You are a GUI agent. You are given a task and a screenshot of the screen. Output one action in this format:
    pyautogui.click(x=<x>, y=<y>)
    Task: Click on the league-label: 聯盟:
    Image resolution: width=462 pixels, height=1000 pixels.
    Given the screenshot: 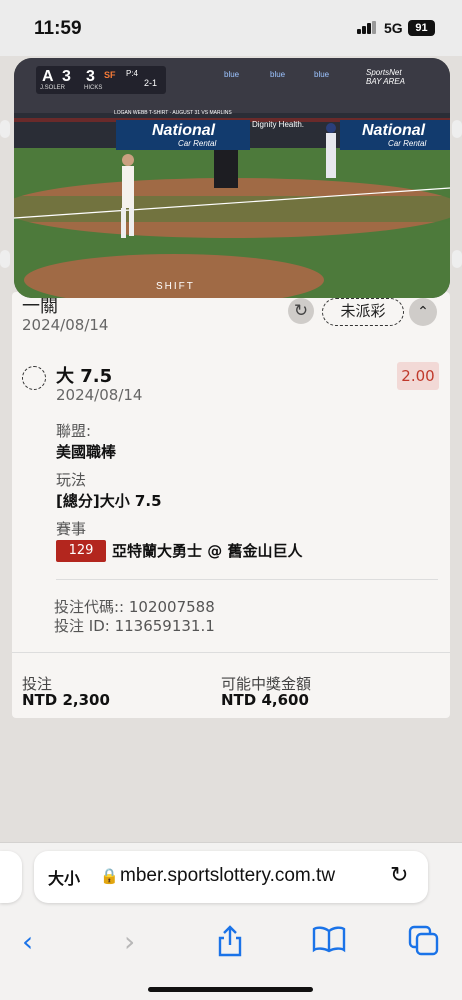 What is the action you would take?
    pyautogui.click(x=74, y=431)
    